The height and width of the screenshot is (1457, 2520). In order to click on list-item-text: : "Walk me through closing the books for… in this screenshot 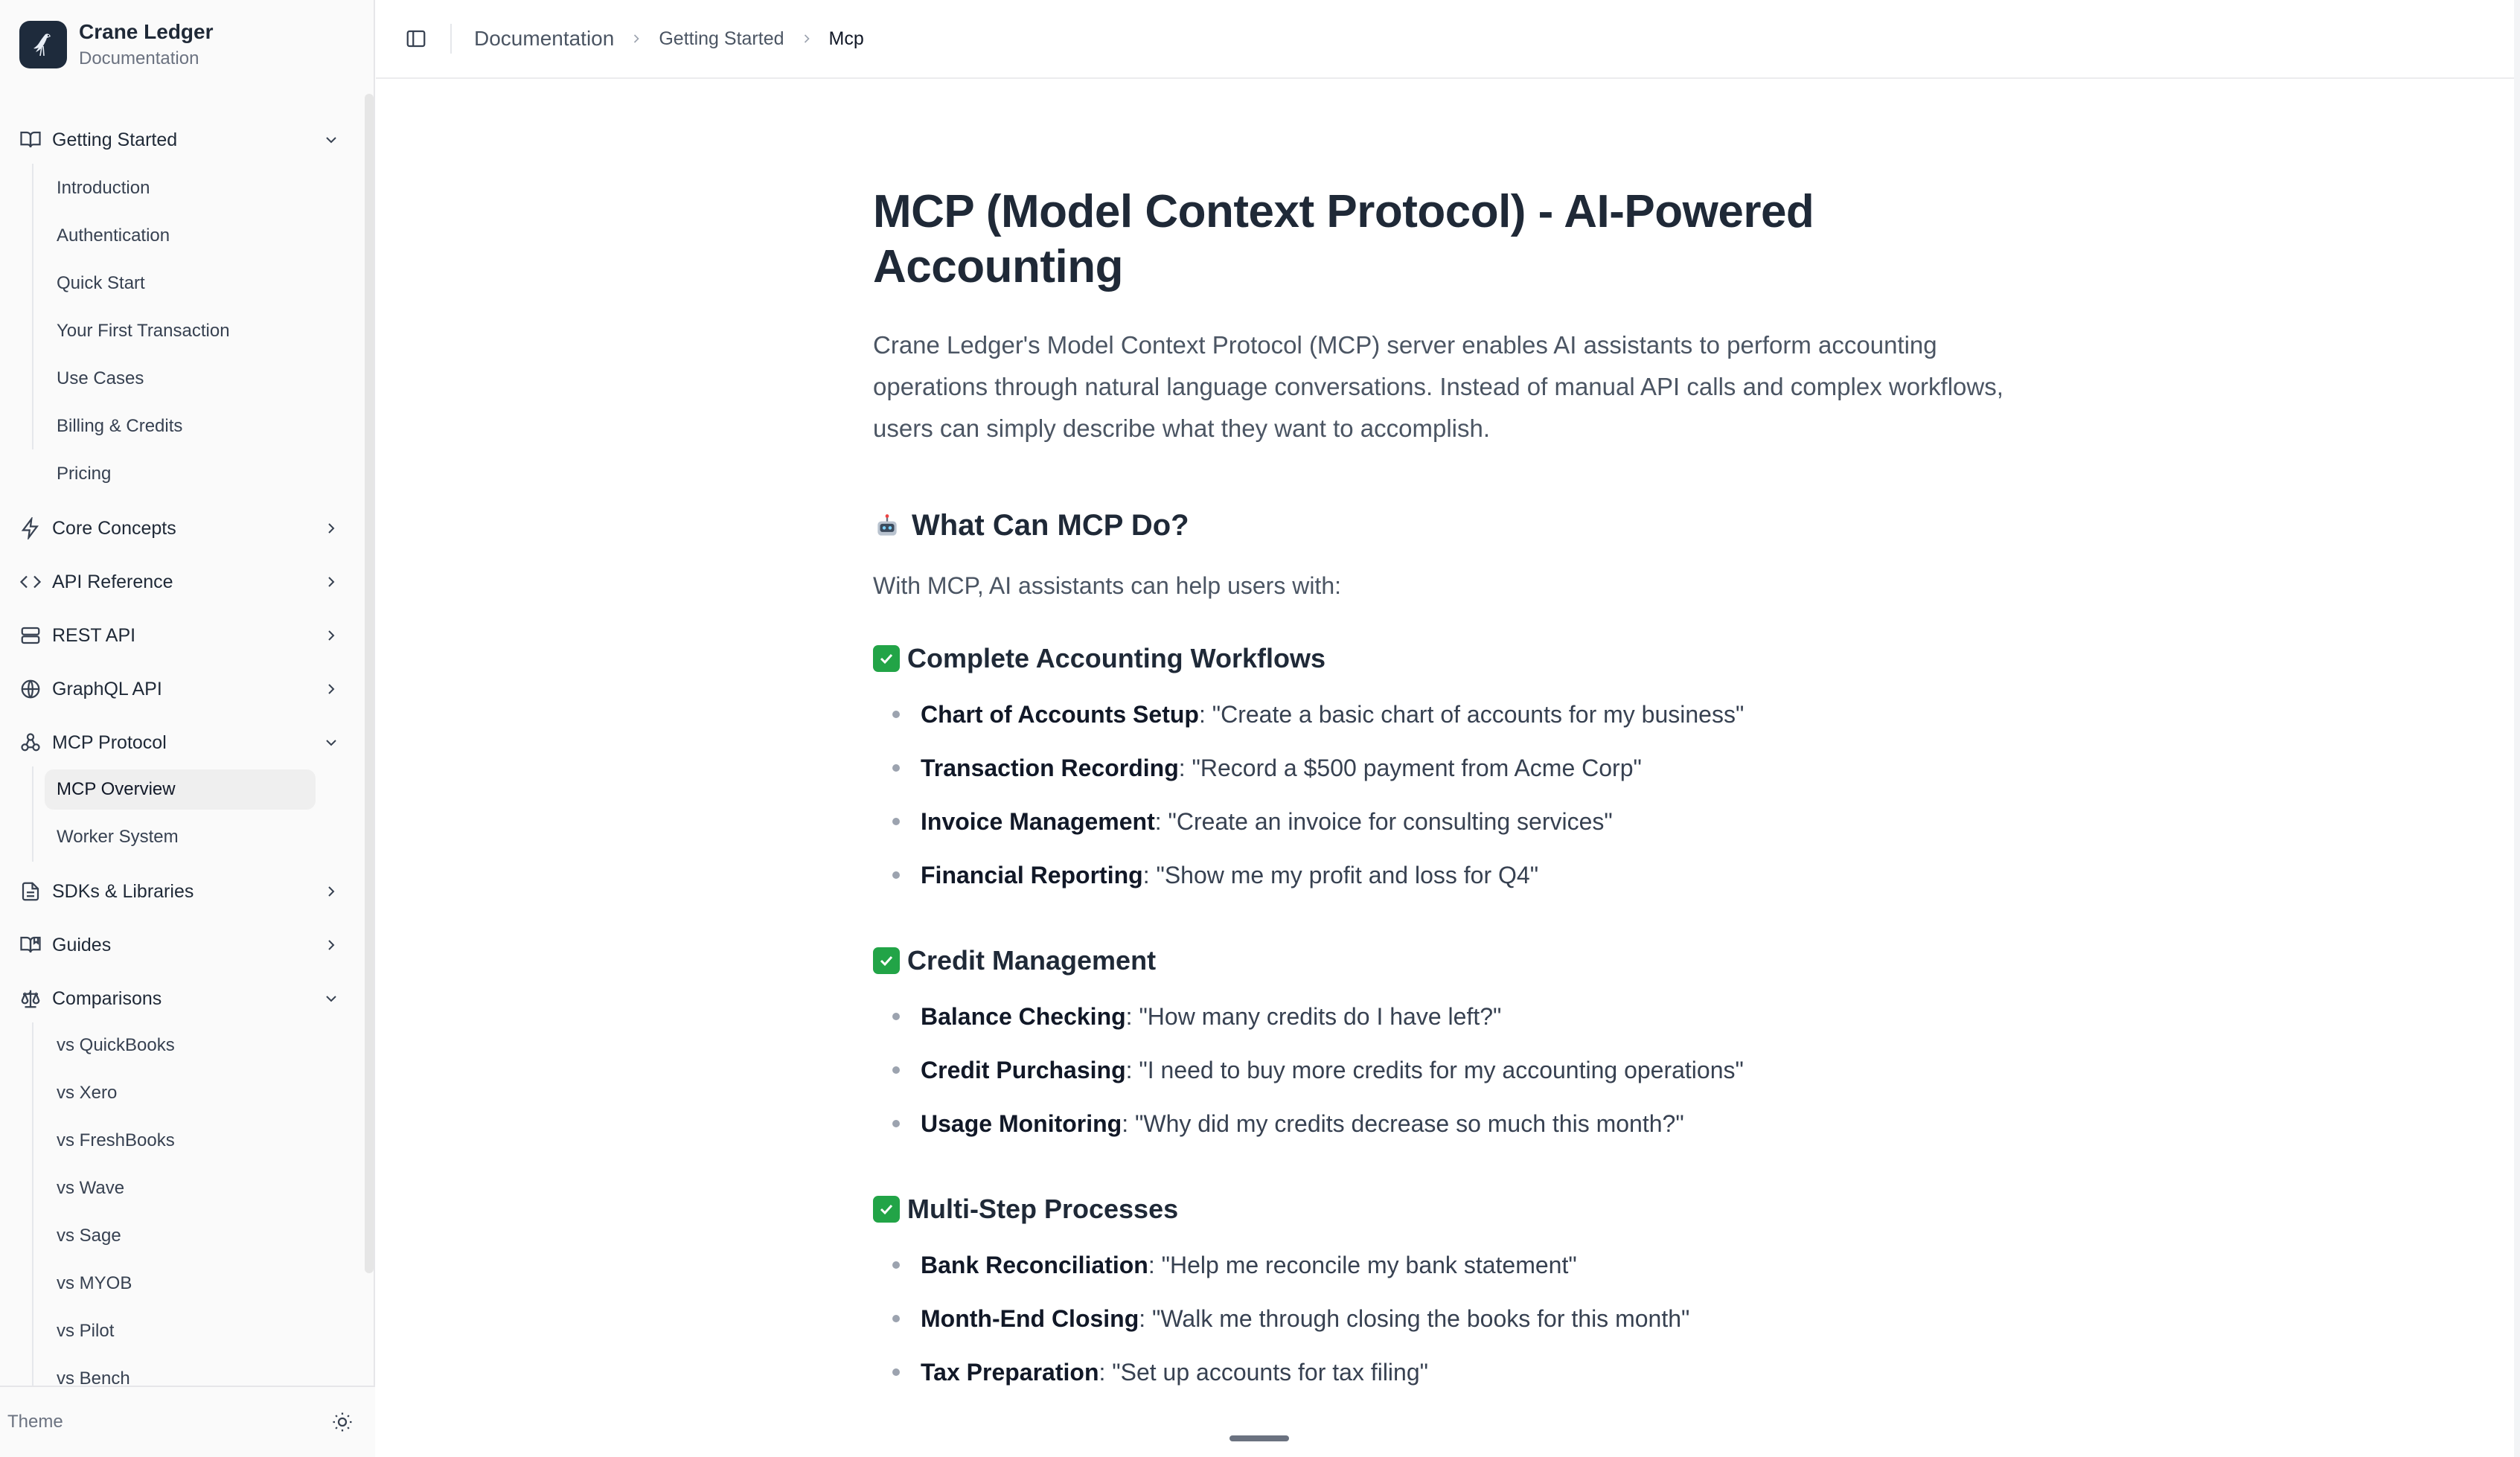, I will do `click(1414, 1318)`.